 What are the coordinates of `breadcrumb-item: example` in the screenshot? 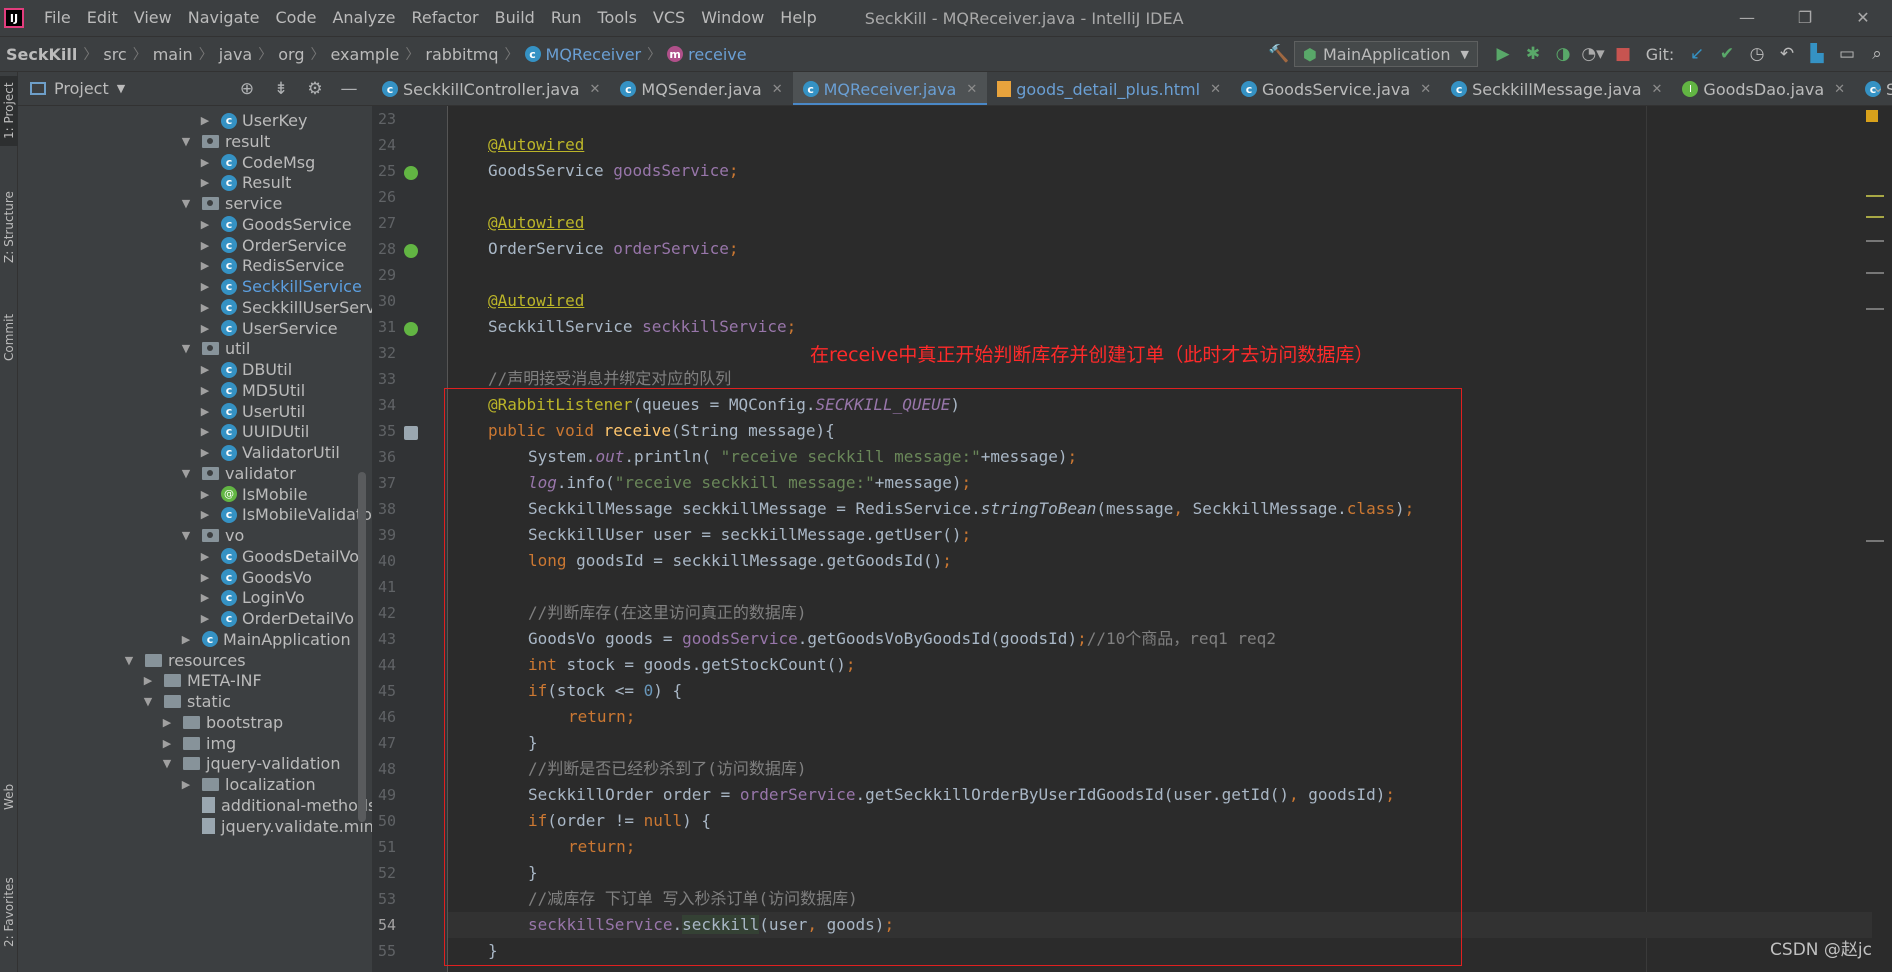 It's located at (364, 54).